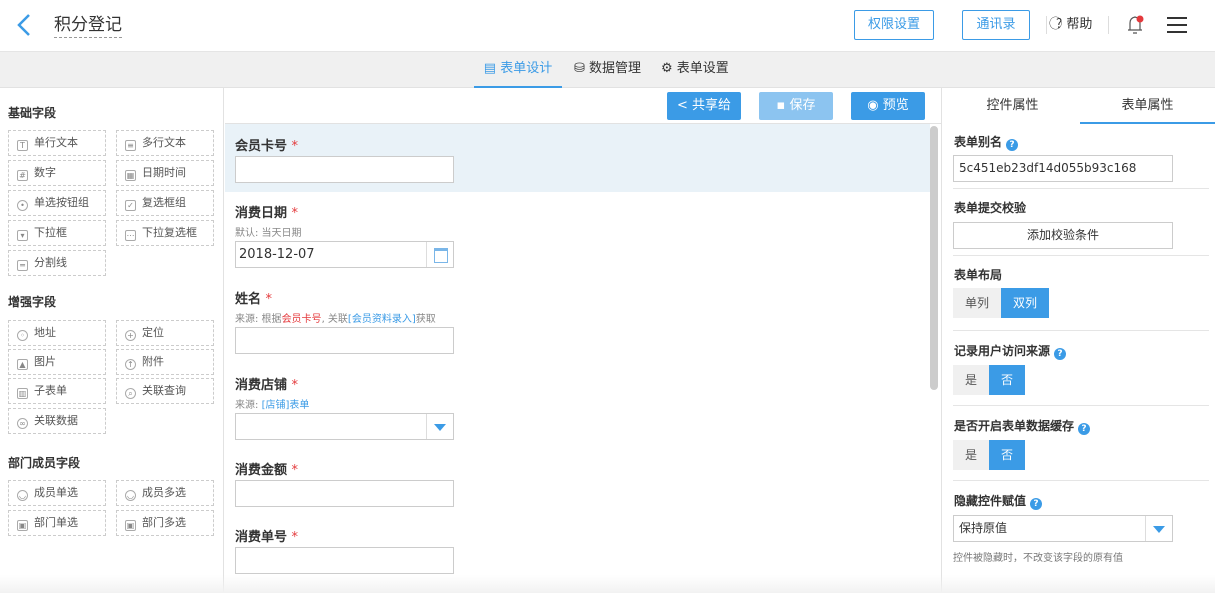 This screenshot has width=1215, height=593. Describe the element at coordinates (1147, 106) in the screenshot. I see `tab-form-properties: 表单属性` at that location.